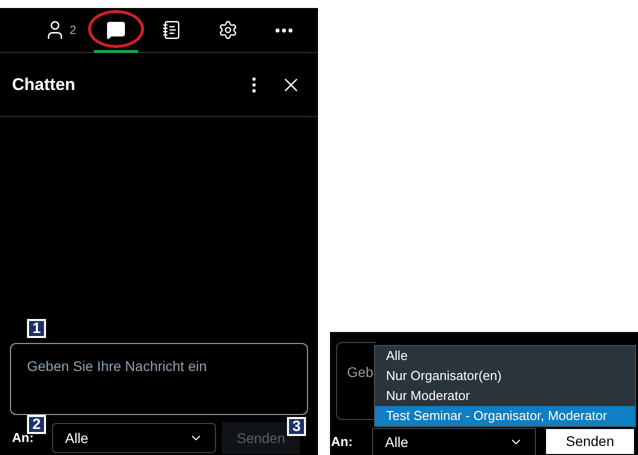  I want to click on more-icon, so click(284, 30).